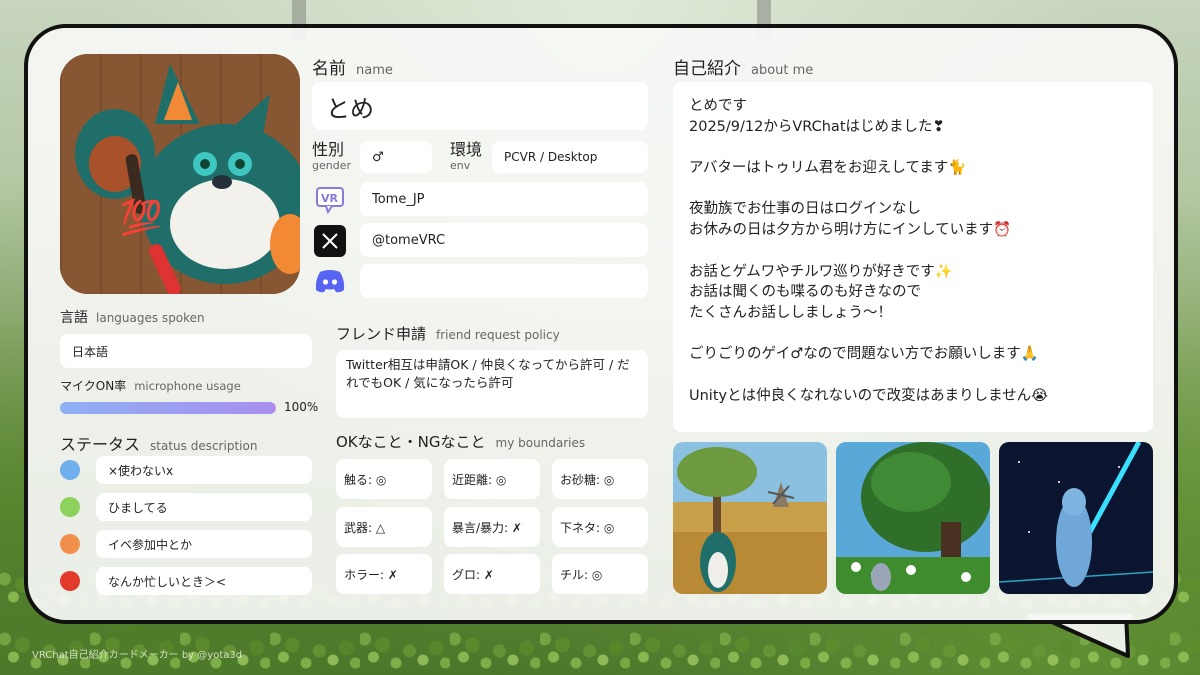  What do you see at coordinates (498, 335) in the screenshot?
I see `friend-request-label-en: friend request policy` at bounding box center [498, 335].